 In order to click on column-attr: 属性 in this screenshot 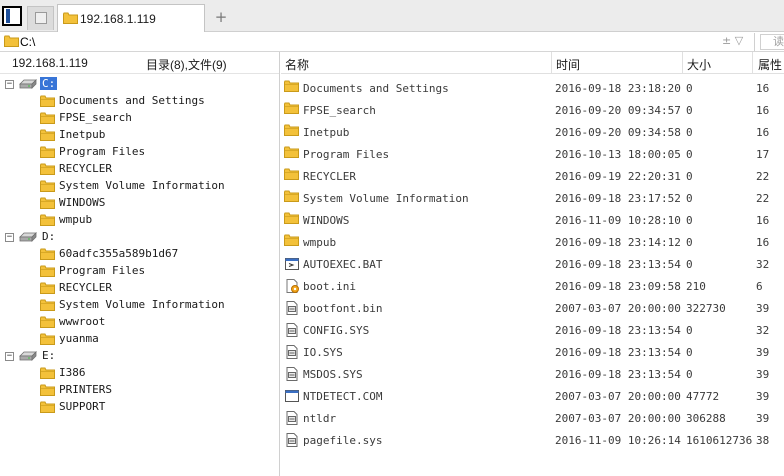, I will do `click(770, 64)`.